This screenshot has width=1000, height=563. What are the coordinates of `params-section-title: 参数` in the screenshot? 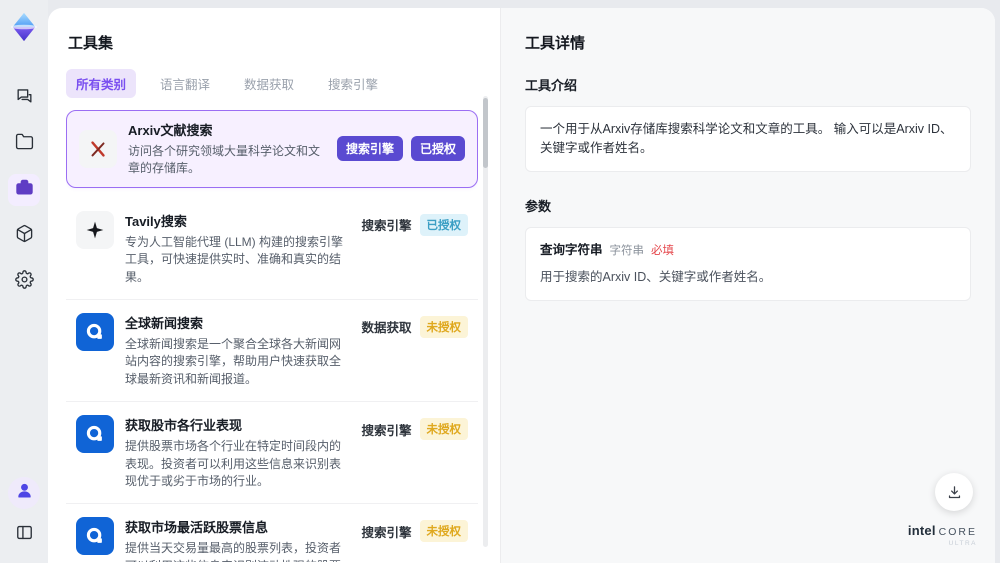 It's located at (538, 206).